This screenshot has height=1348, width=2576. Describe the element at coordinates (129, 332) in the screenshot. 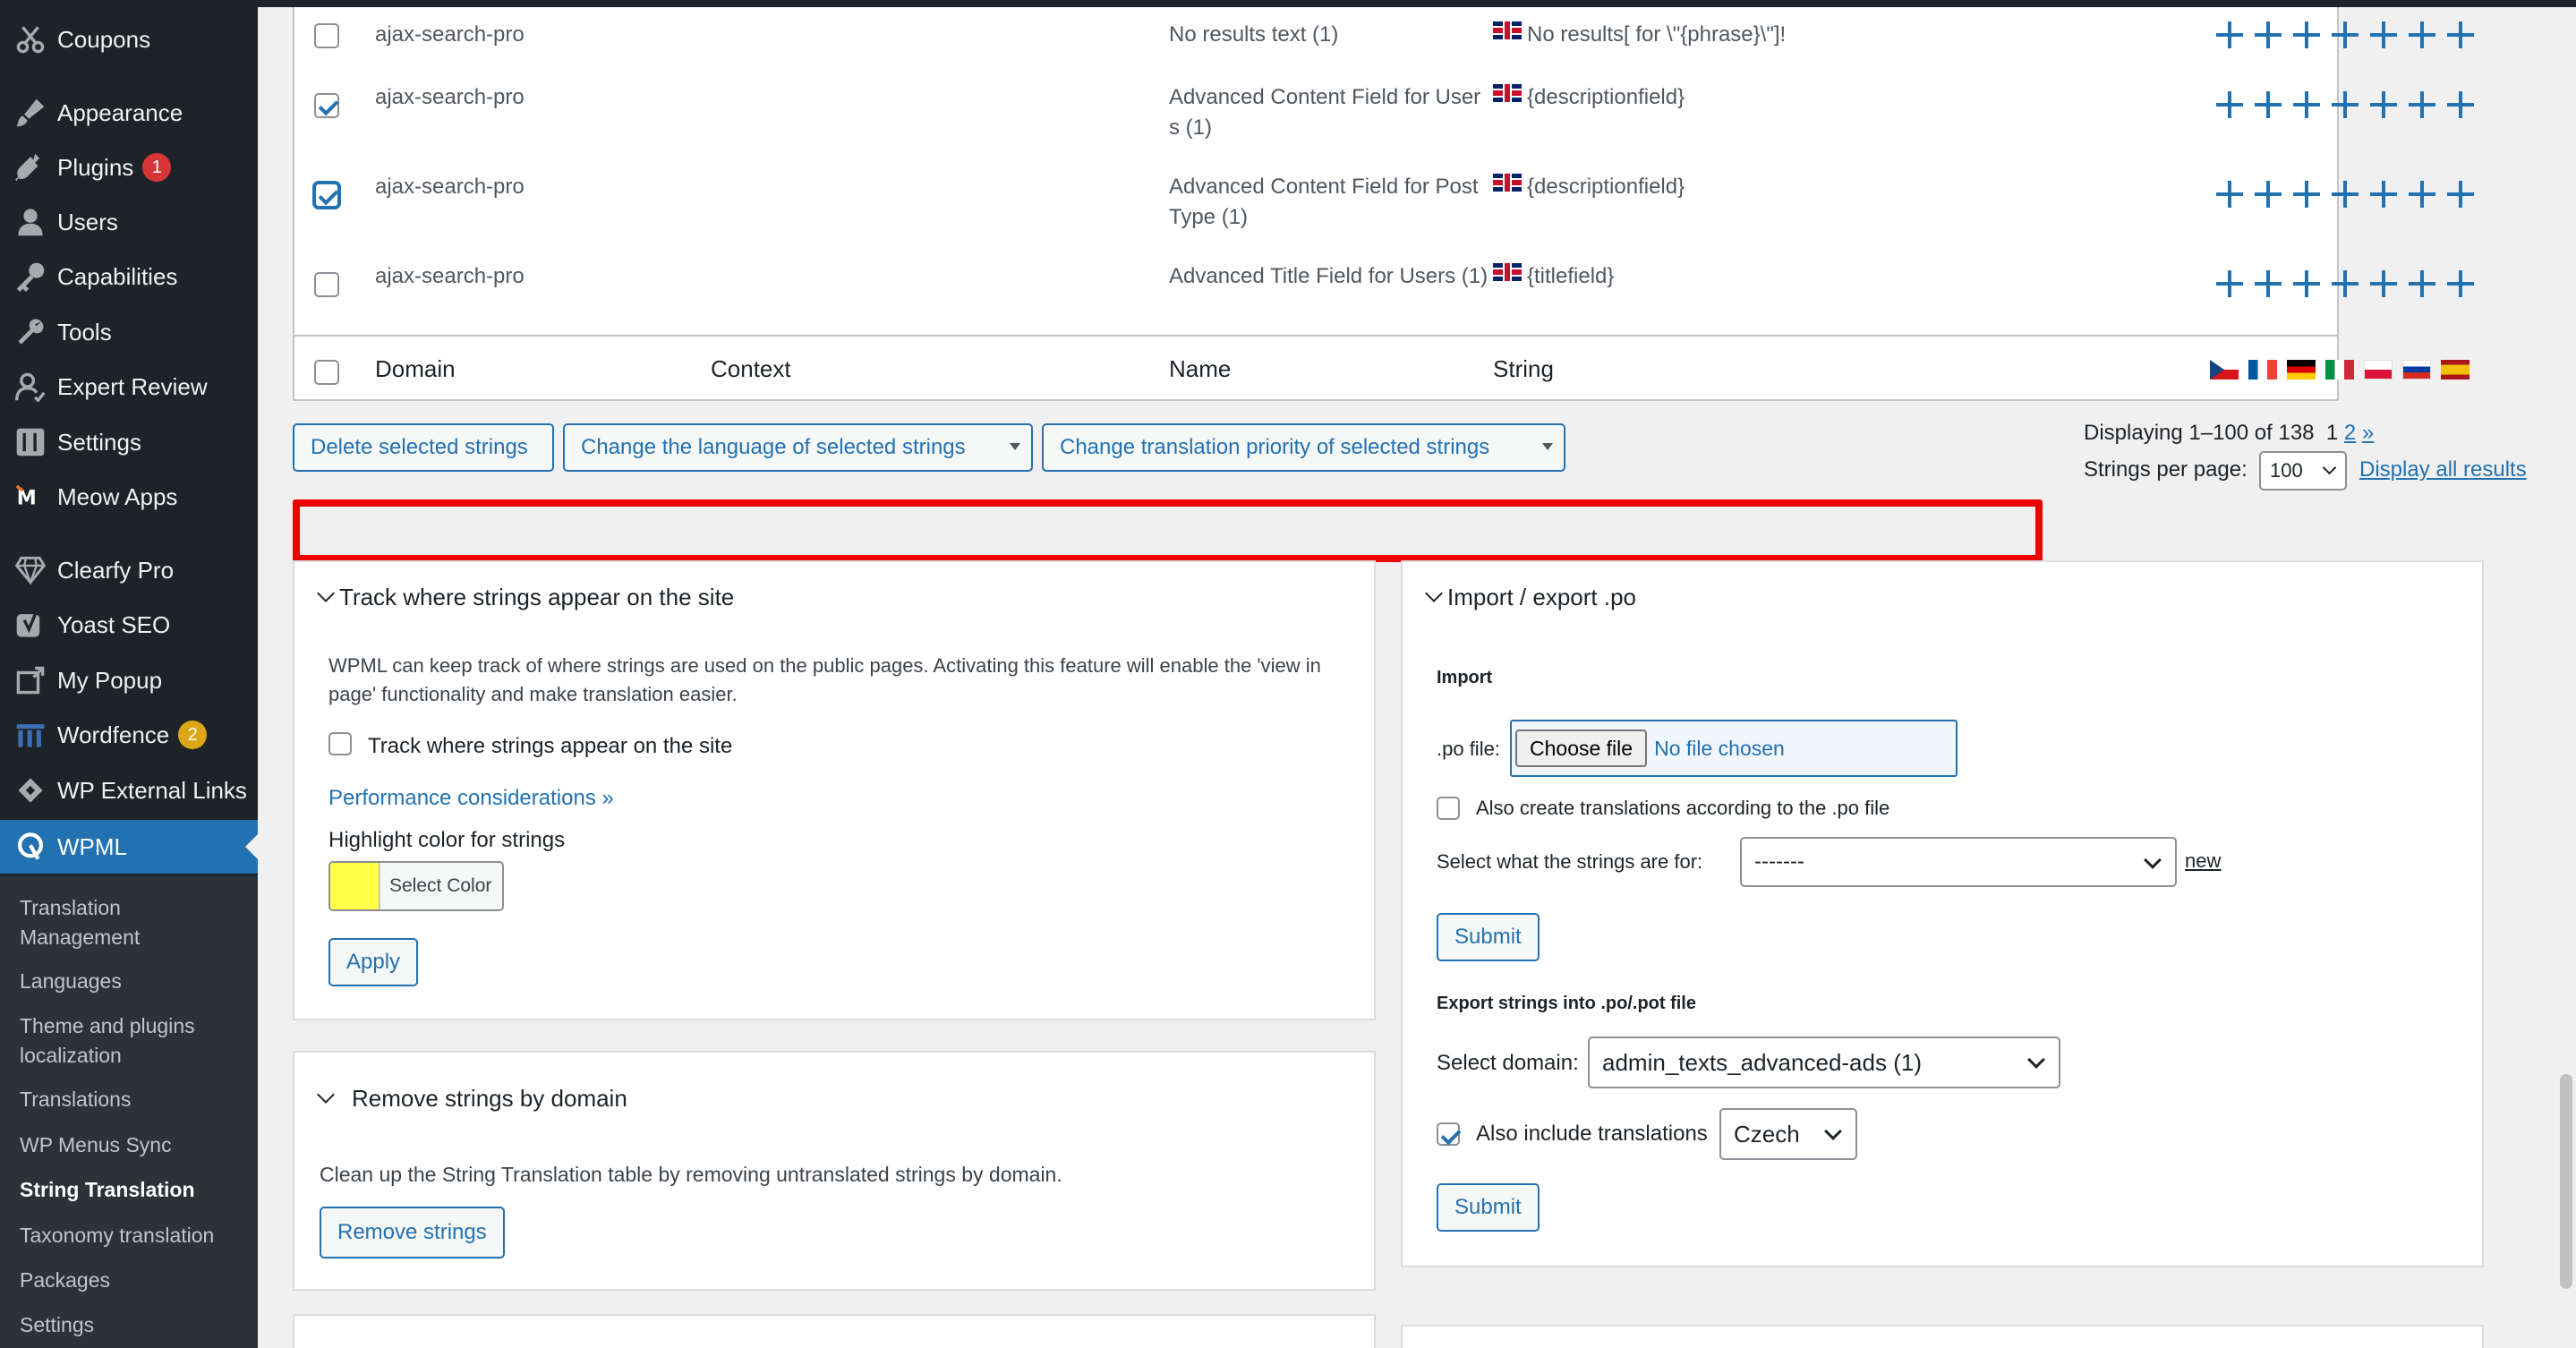

I see `menu-tools: Tools` at that location.